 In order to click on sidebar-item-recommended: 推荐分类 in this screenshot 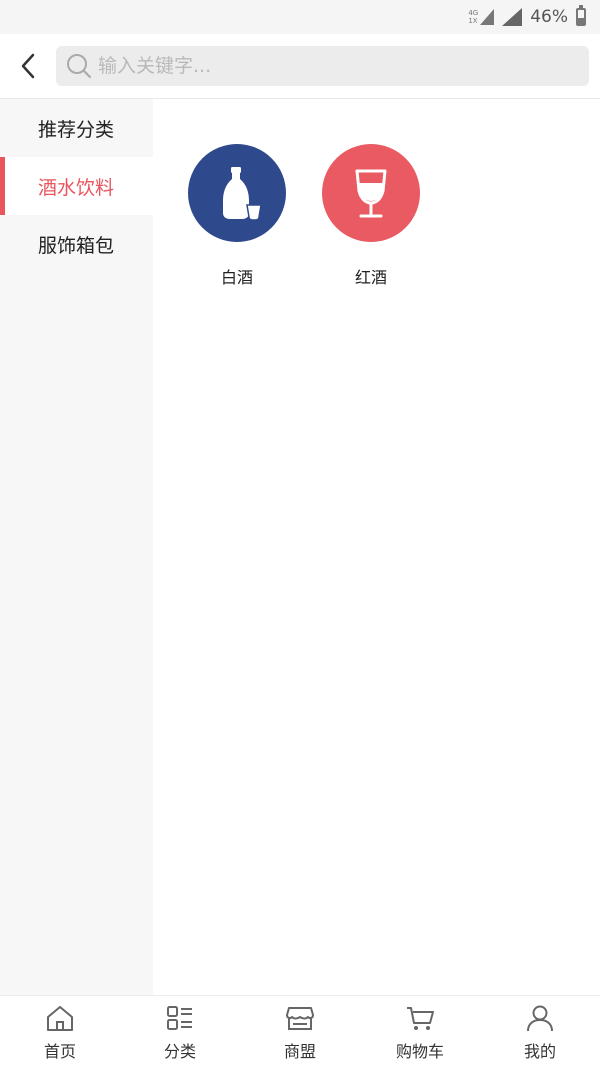, I will do `click(76, 128)`.